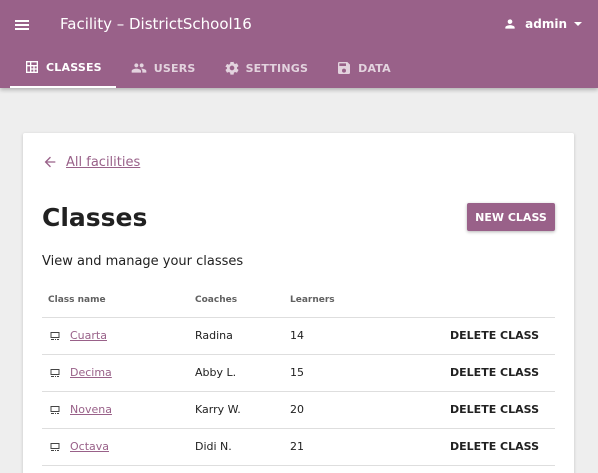  I want to click on coach-name: Abby L., so click(216, 372).